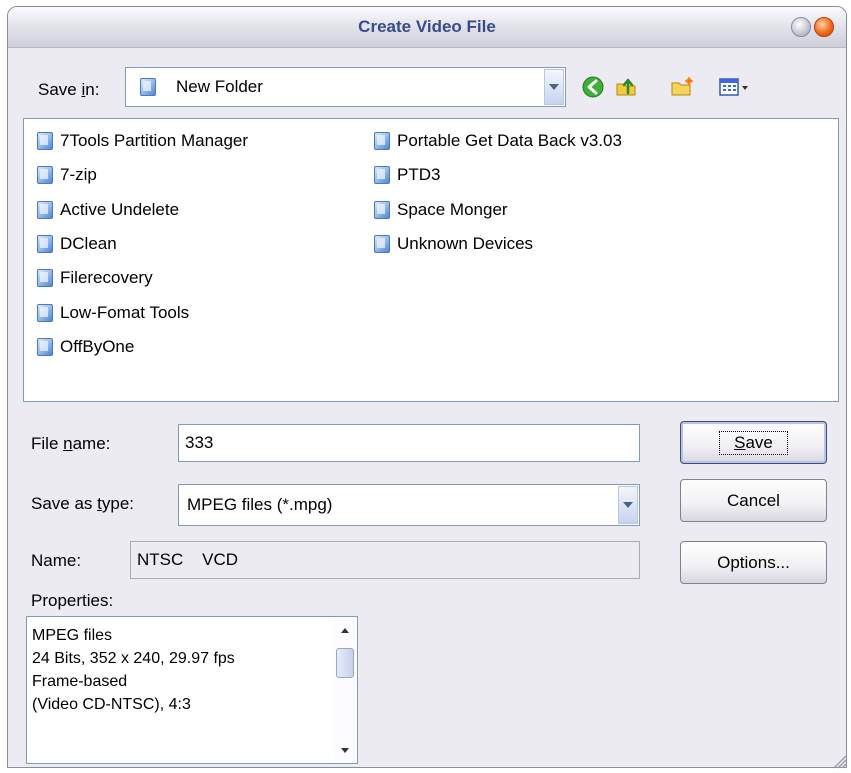 This screenshot has height=773, width=851. I want to click on list-item-label: OffByOne, so click(97, 346).